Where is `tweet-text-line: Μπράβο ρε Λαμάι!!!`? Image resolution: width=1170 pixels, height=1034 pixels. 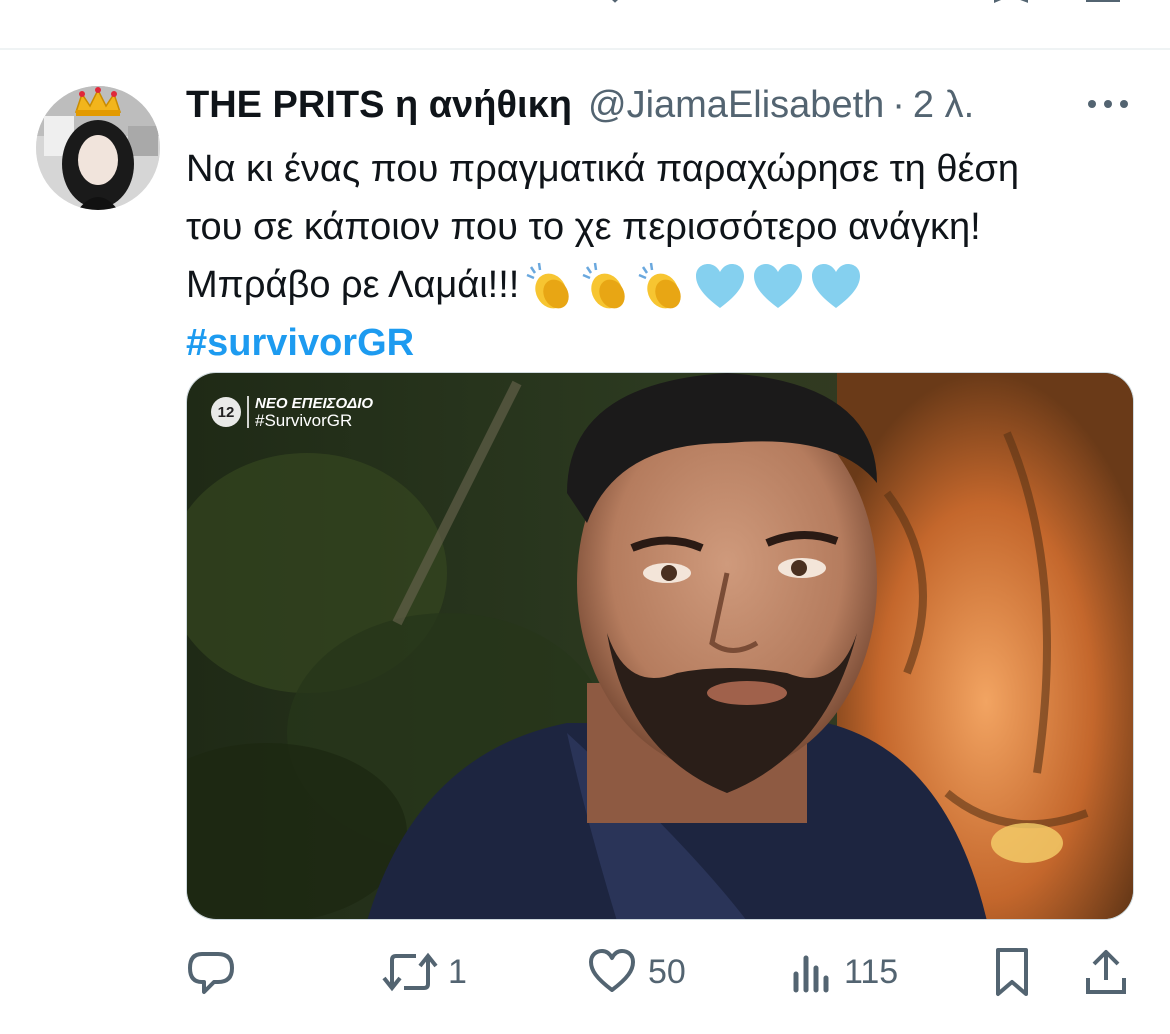 tweet-text-line: Μπράβο ρε Λαμάι!!! is located at coordinates (353, 285).